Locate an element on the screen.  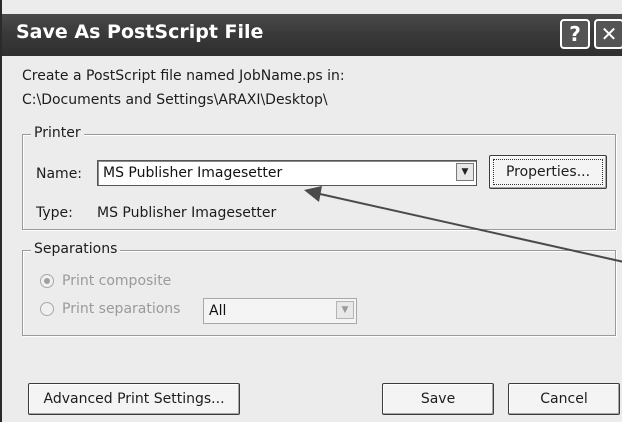
annotation-arrow is located at coordinates (463, 224).